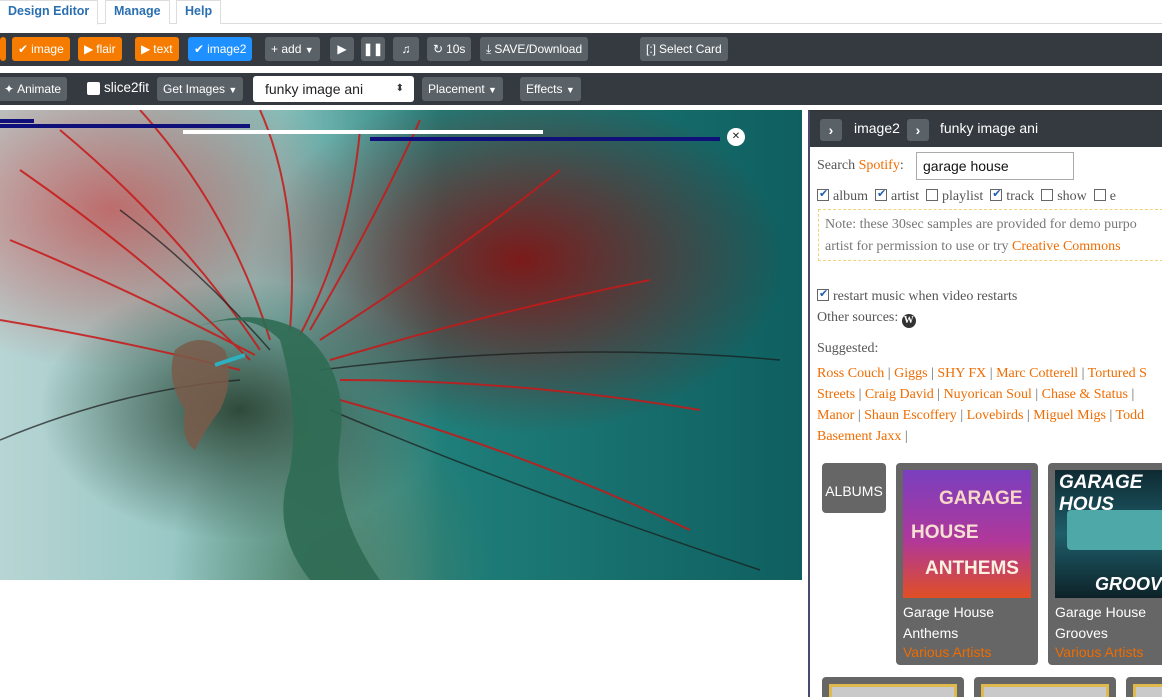  Describe the element at coordinates (850, 373) in the screenshot. I see `suggested-link: Ross Couch` at that location.